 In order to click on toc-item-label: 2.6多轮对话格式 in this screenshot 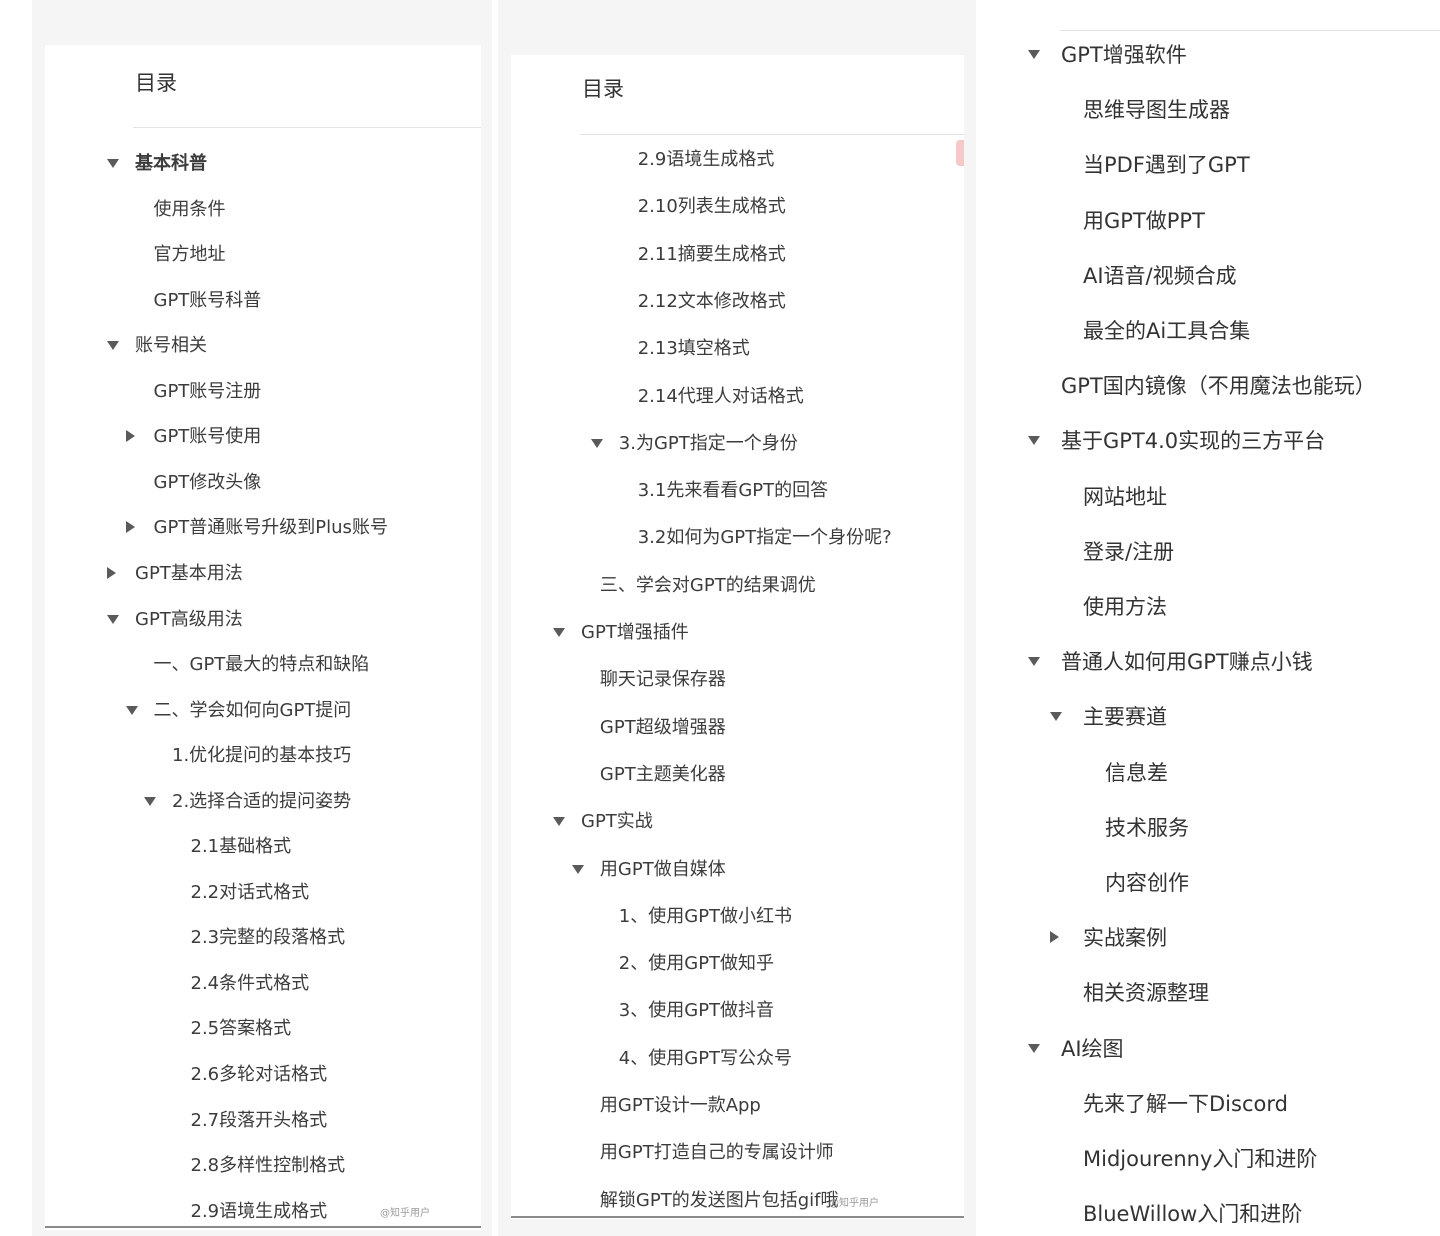, I will do `click(259, 1074)`.